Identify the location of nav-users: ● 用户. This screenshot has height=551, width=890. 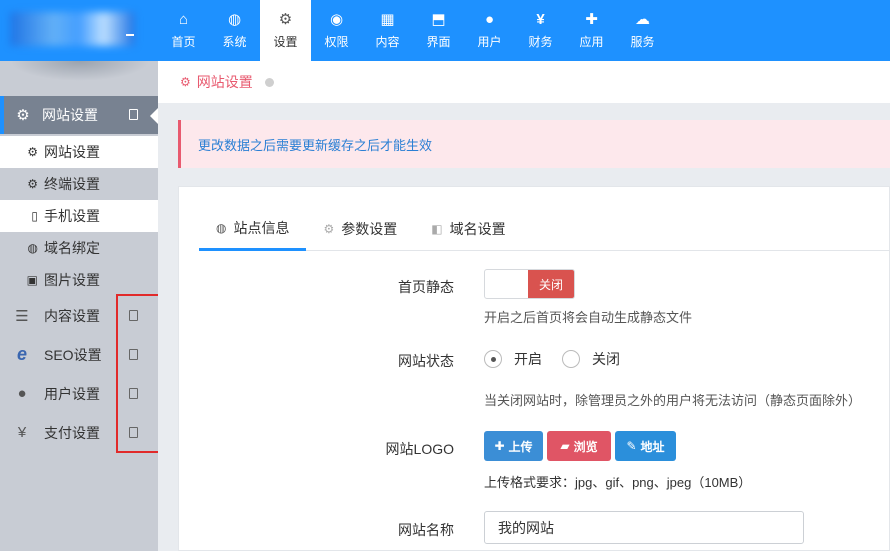
(489, 30).